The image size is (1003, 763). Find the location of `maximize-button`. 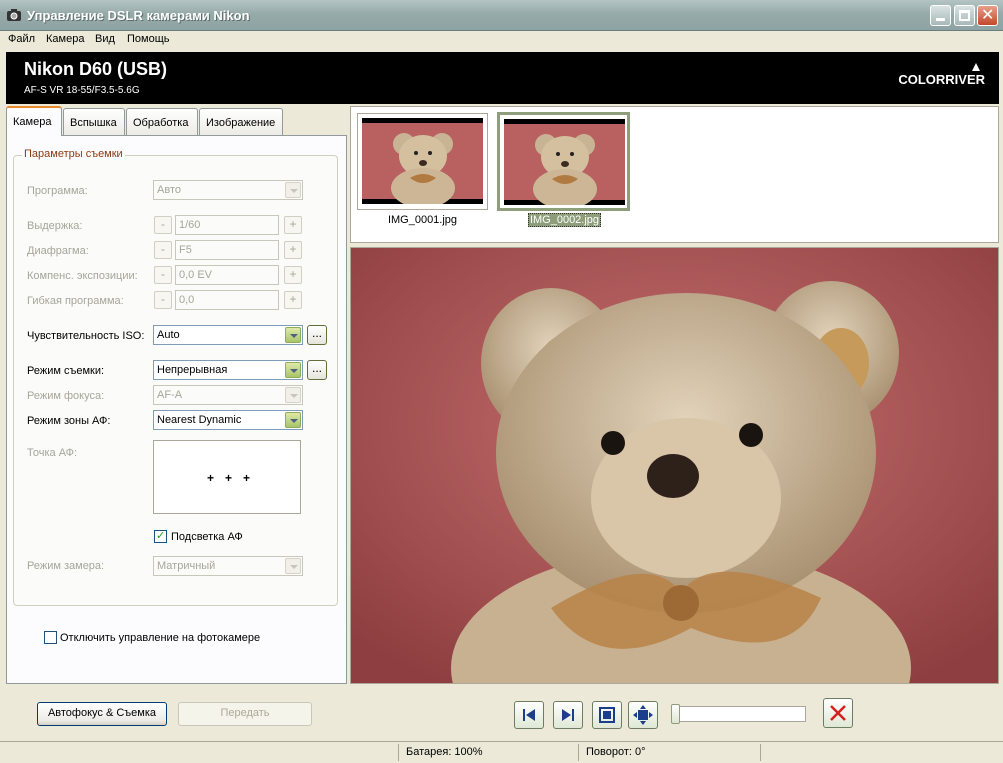

maximize-button is located at coordinates (964, 15).